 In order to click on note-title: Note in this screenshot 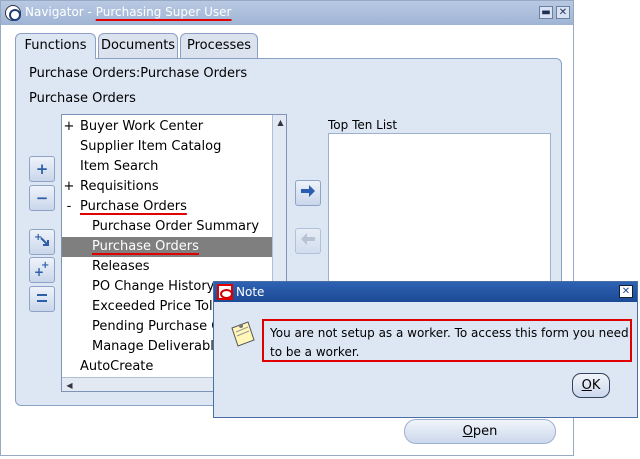, I will do `click(250, 292)`.